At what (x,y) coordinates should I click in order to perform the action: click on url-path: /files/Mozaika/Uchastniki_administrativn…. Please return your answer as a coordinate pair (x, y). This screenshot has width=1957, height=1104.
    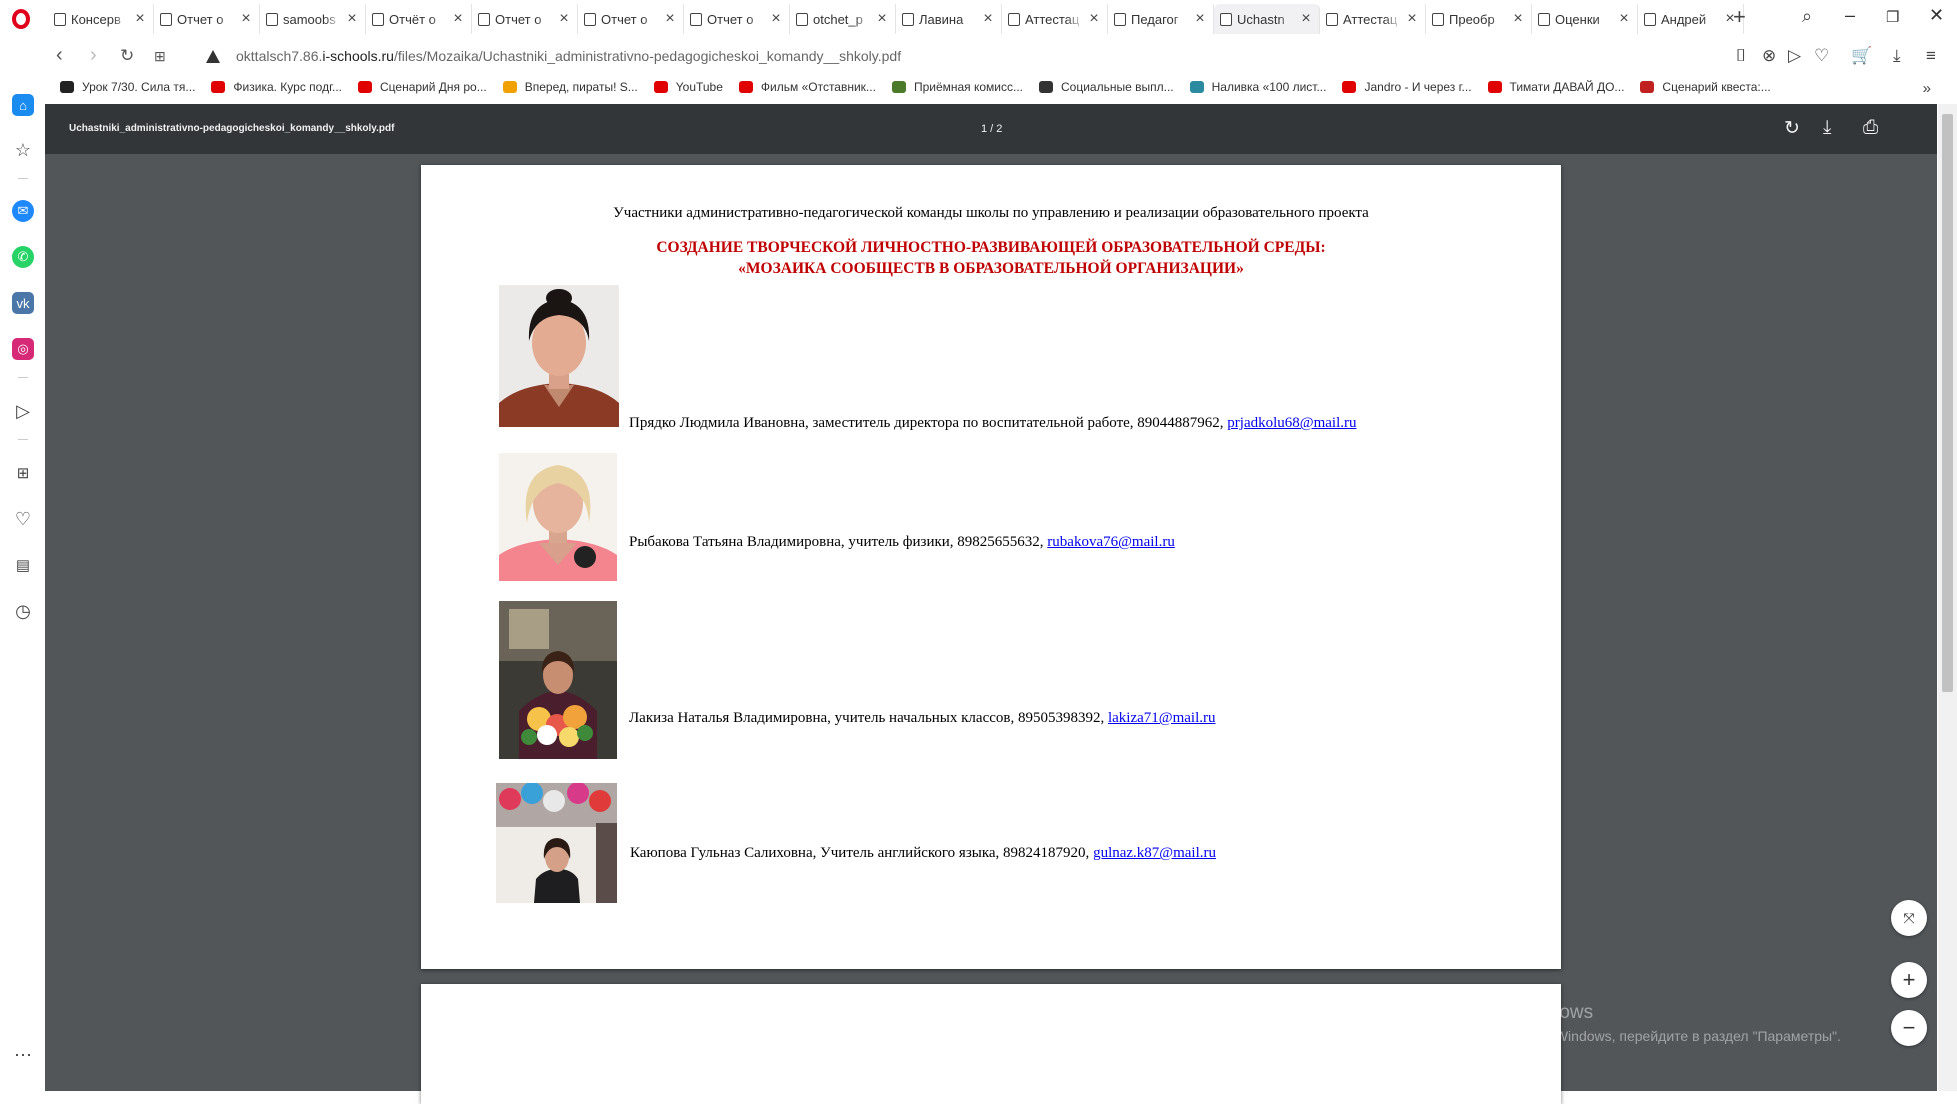
    Looking at the image, I should click on (647, 56).